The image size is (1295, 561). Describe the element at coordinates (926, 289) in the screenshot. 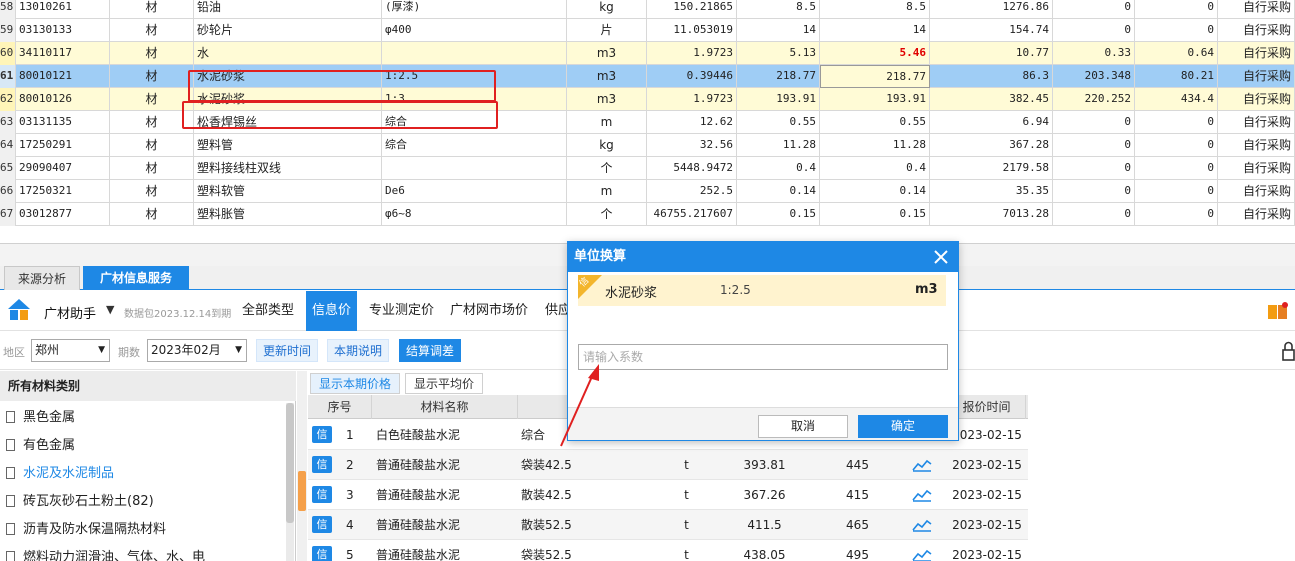

I see `dialog-material-unit: m3` at that location.